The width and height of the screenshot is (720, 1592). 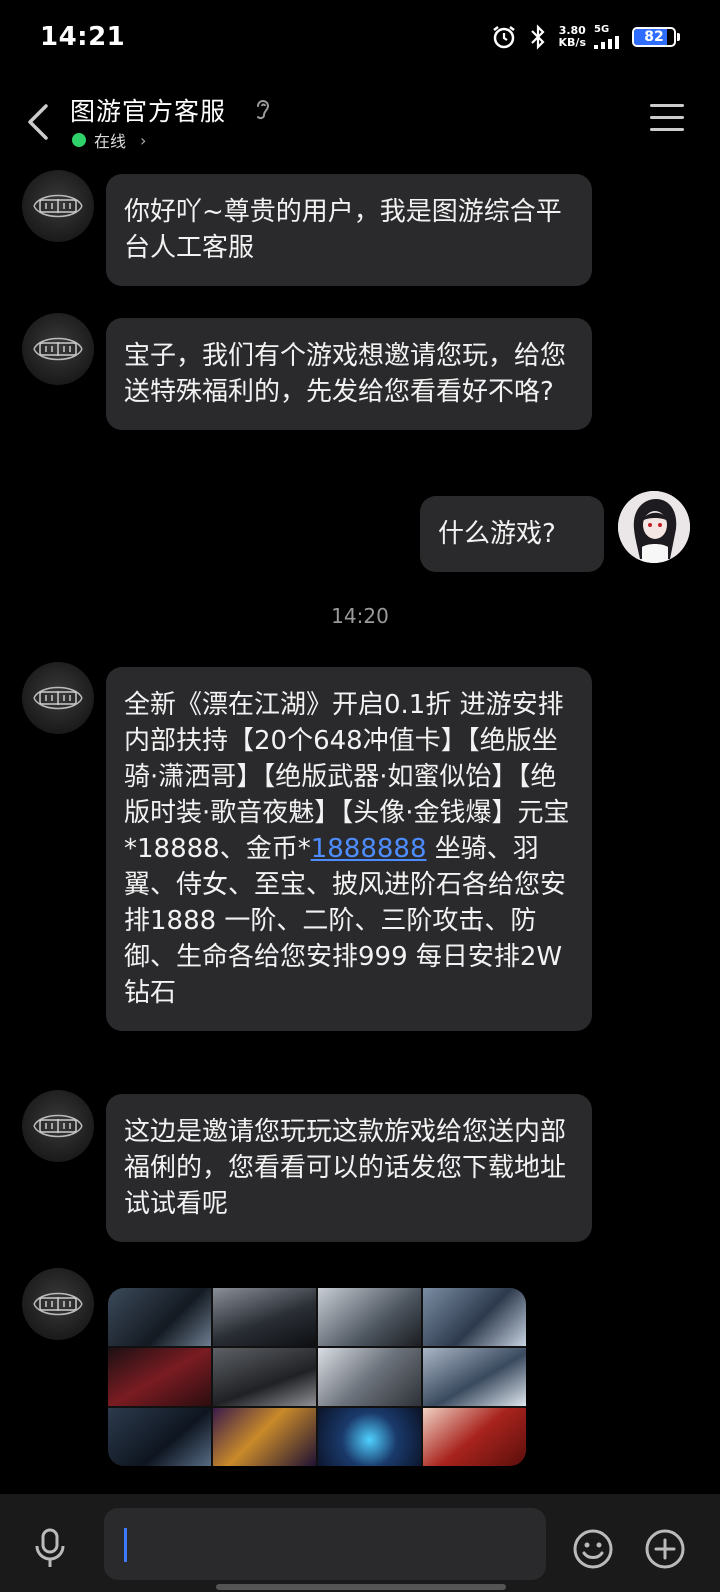 I want to click on signal-icon, so click(x=606, y=42).